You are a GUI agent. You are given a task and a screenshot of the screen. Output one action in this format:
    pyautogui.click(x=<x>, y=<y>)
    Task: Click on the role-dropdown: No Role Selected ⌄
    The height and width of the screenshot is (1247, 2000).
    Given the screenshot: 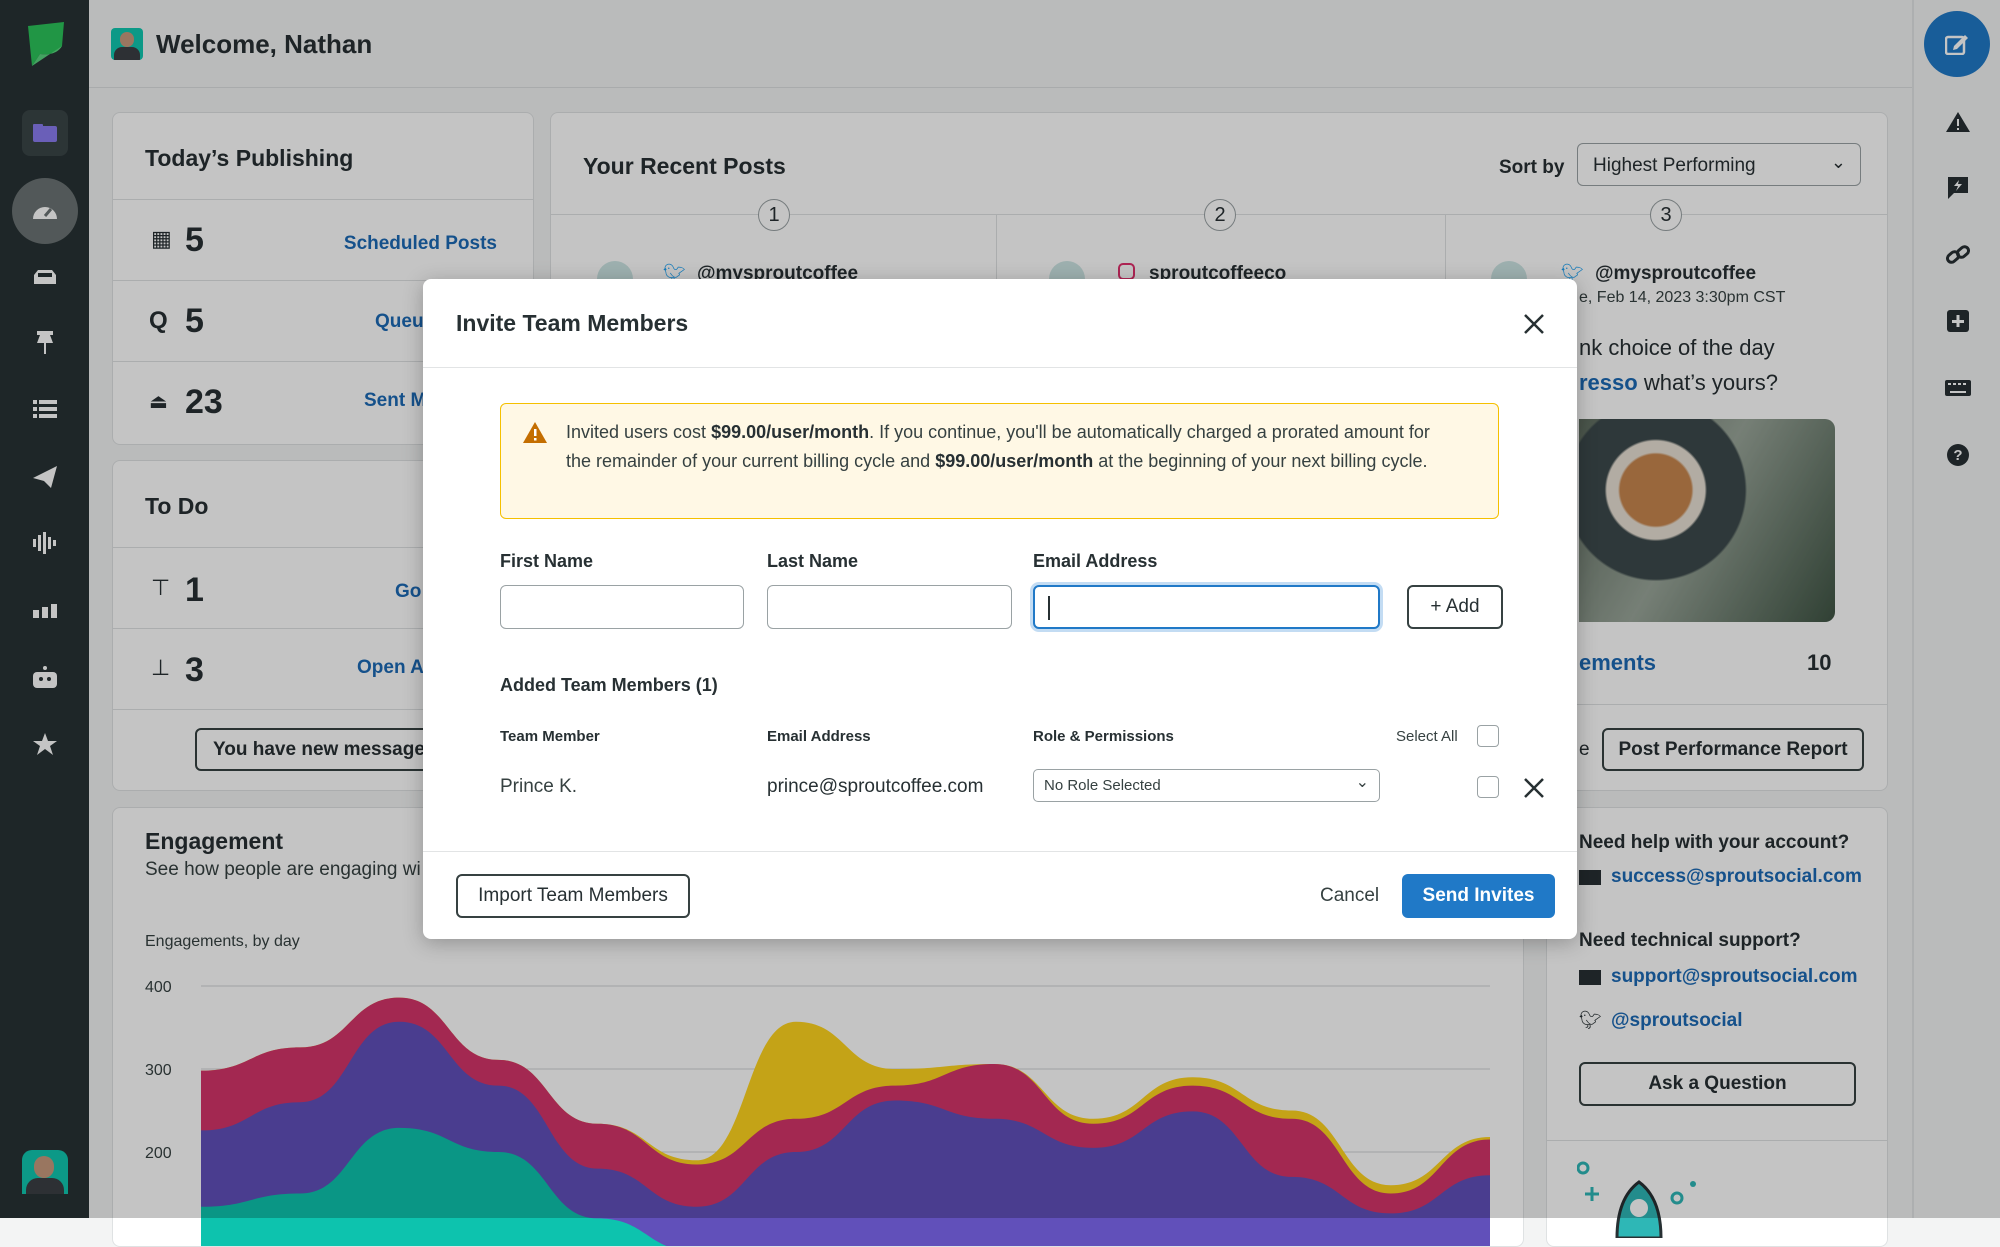 What is the action you would take?
    pyautogui.click(x=1206, y=785)
    